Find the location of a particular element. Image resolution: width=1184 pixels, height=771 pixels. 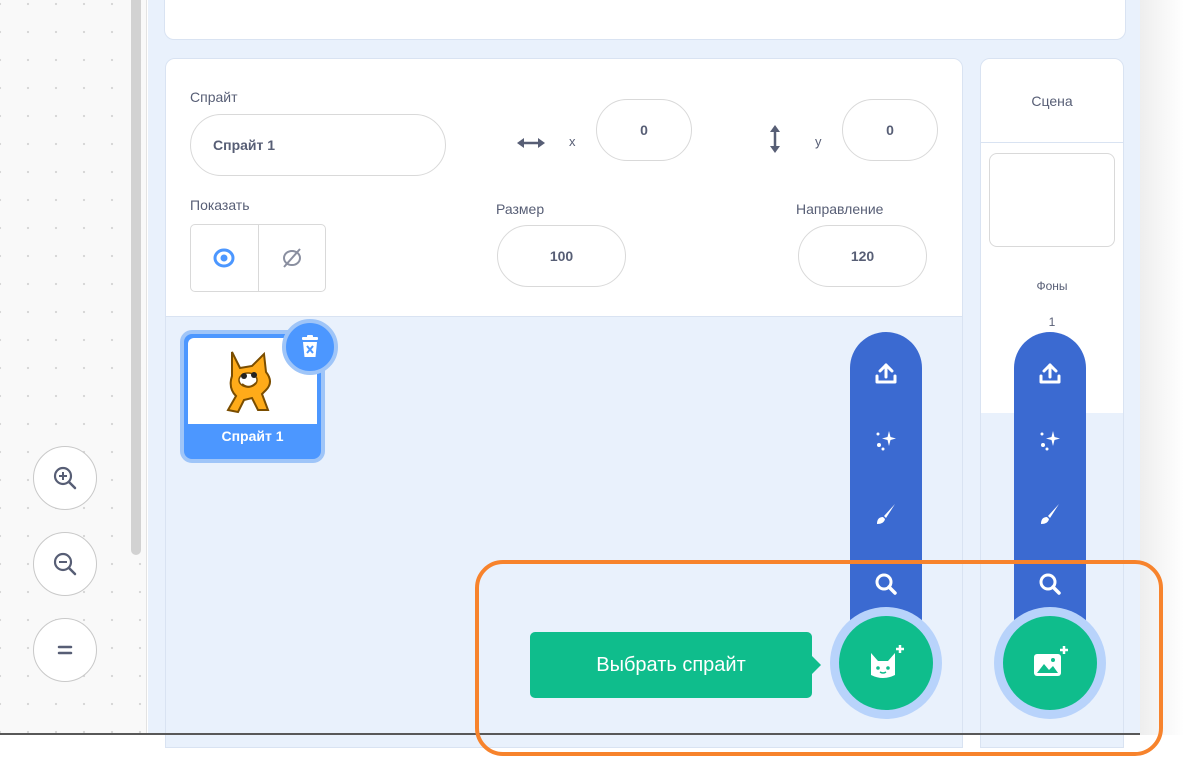

direction-field: 120 is located at coordinates (862, 256).